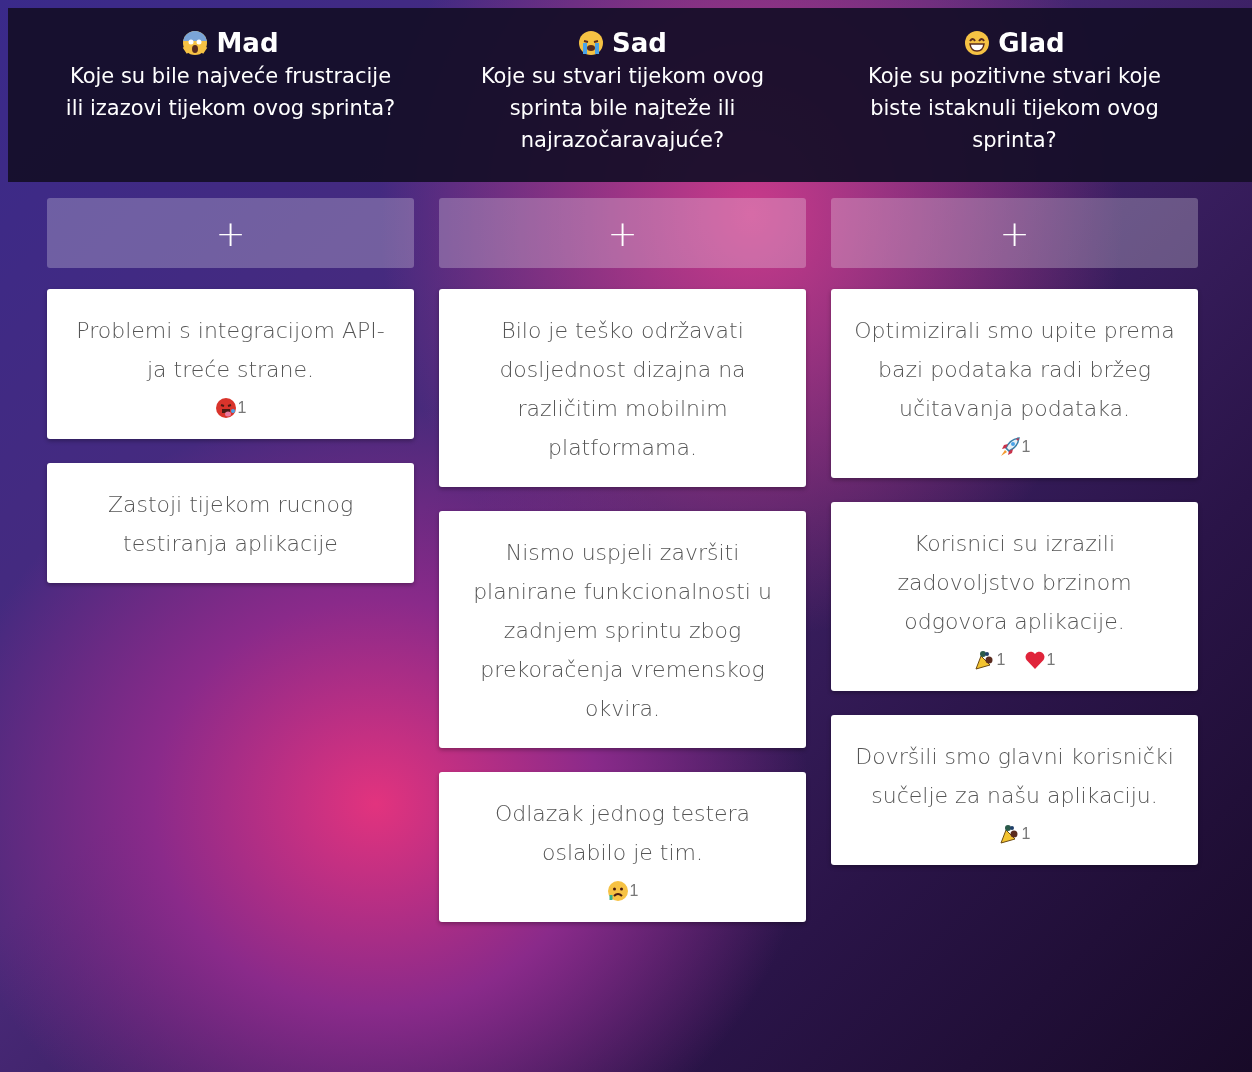 This screenshot has width=1252, height=1072. Describe the element at coordinates (1009, 447) in the screenshot. I see `rocket-icon` at that location.